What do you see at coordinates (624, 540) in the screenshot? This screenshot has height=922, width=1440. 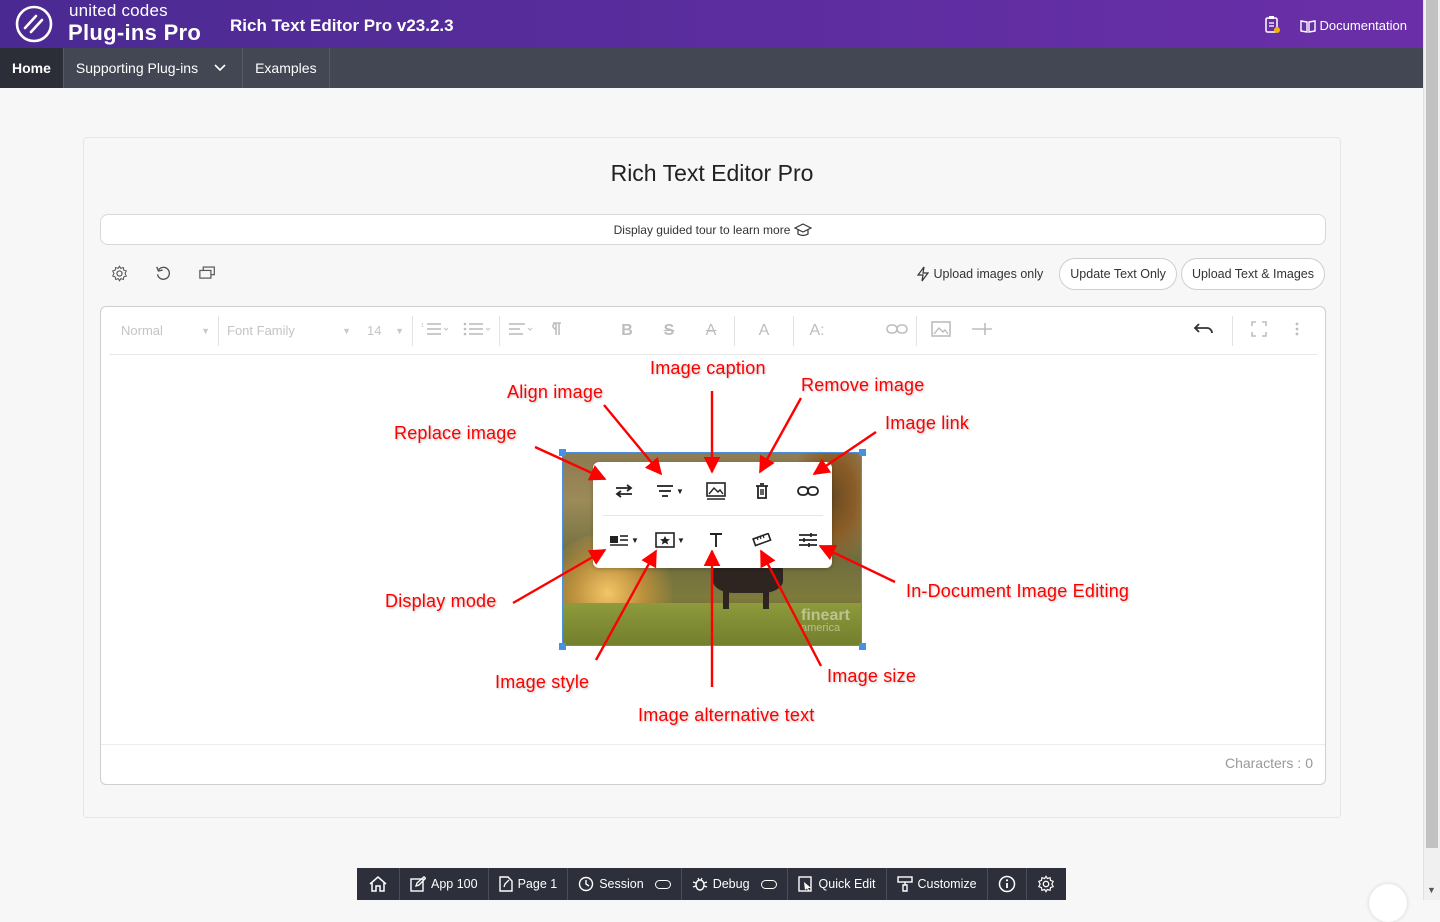 I see `display-mode-button: ▼` at bounding box center [624, 540].